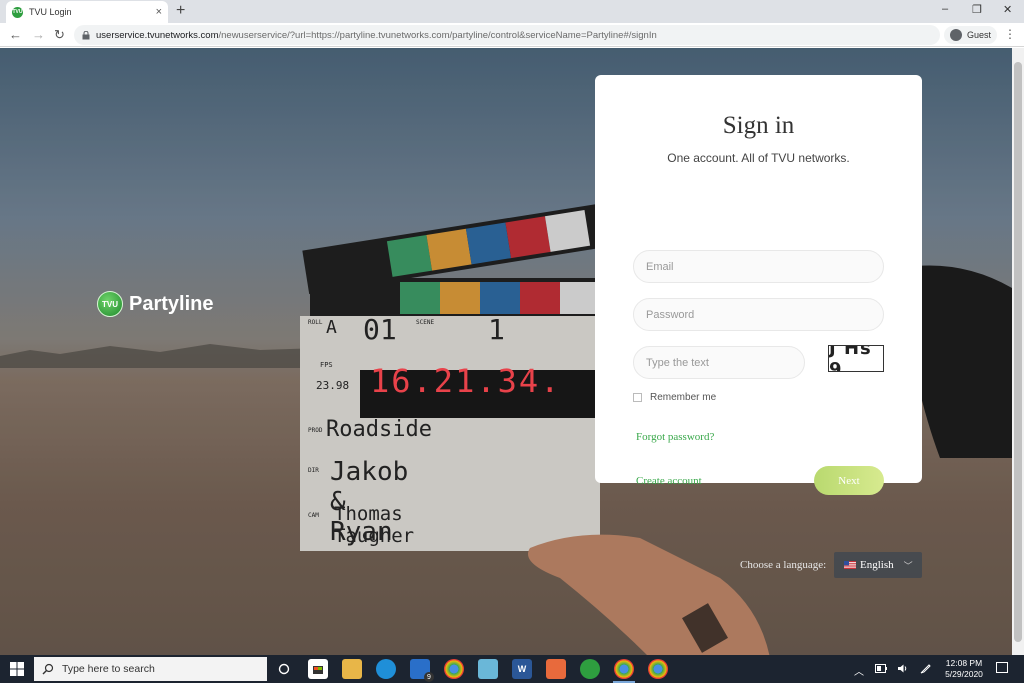  What do you see at coordinates (903, 668) in the screenshot?
I see `volume-icon` at bounding box center [903, 668].